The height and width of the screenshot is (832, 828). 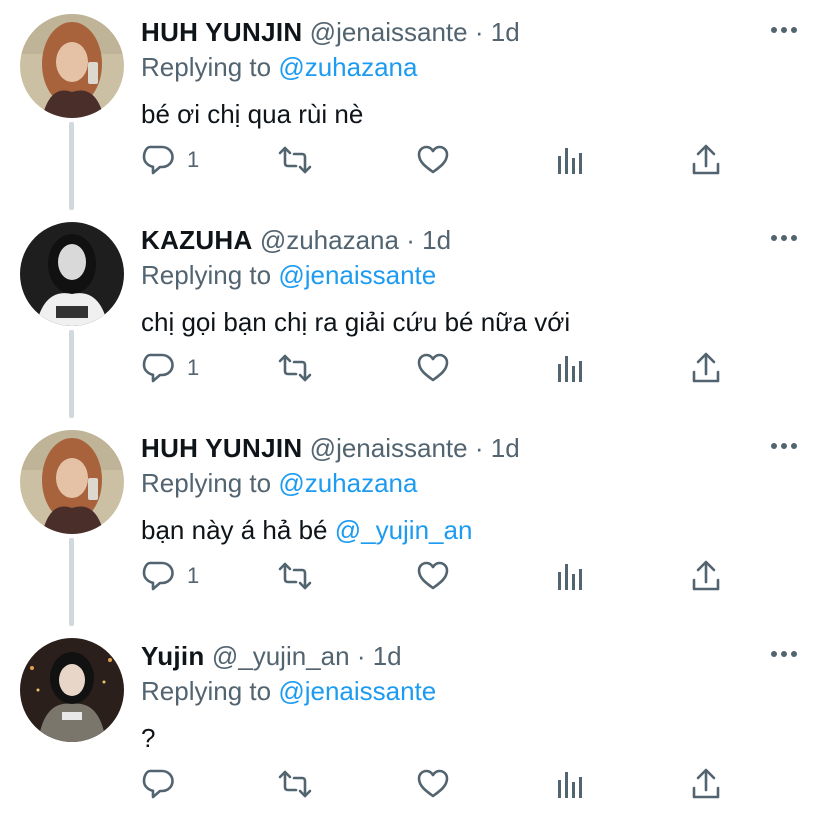 I want to click on avatar-monochrome-icon, so click(x=72, y=274).